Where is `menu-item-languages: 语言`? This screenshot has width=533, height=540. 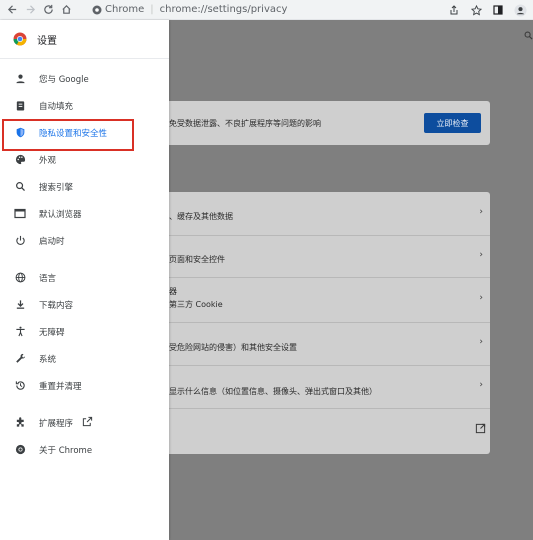
menu-item-languages: 语言 is located at coordinates (84, 277).